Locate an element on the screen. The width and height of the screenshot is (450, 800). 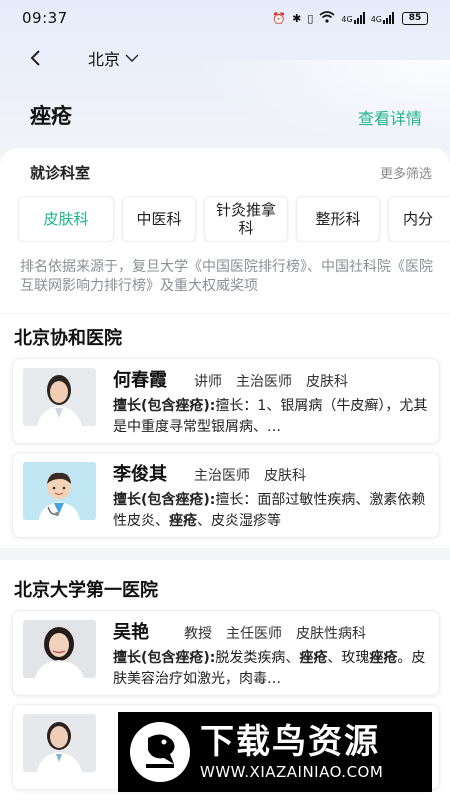
department-chips: 皮肤科 中医科 针灸推拿科 整形科 内分 is located at coordinates (234, 219).